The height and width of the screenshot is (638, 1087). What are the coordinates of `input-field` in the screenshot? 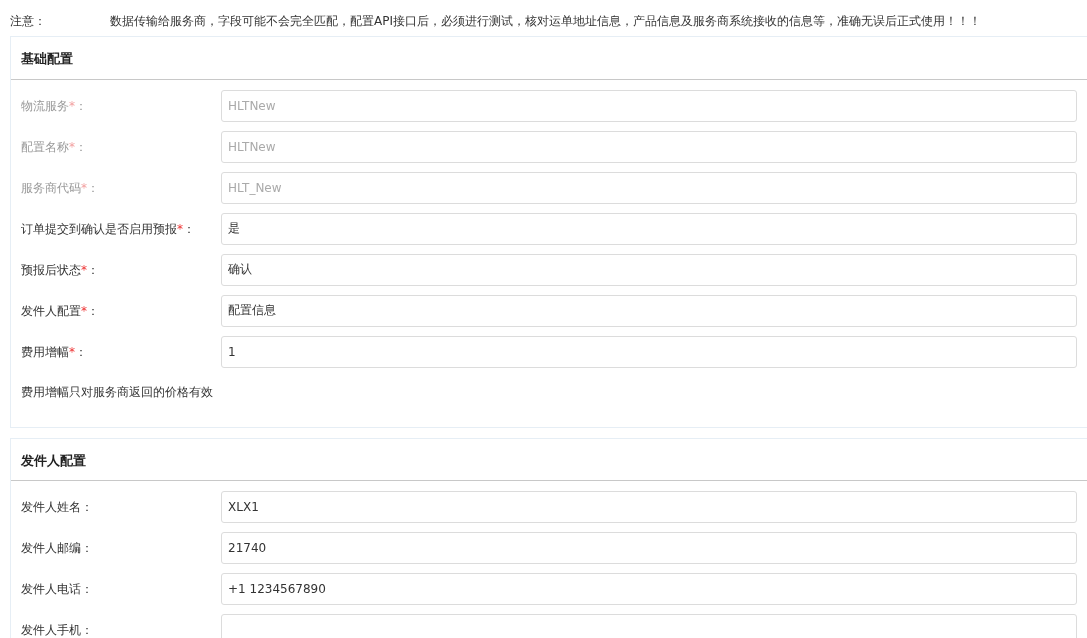 It's located at (649, 626).